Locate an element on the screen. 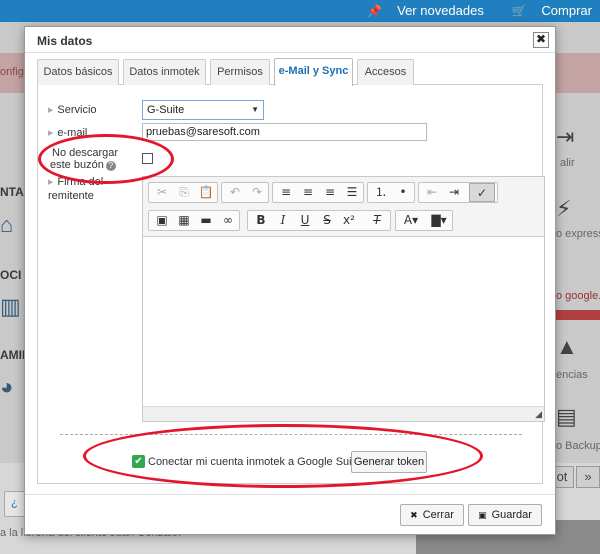 The width and height of the screenshot is (600, 554). background-text: o google. is located at coordinates (578, 296).